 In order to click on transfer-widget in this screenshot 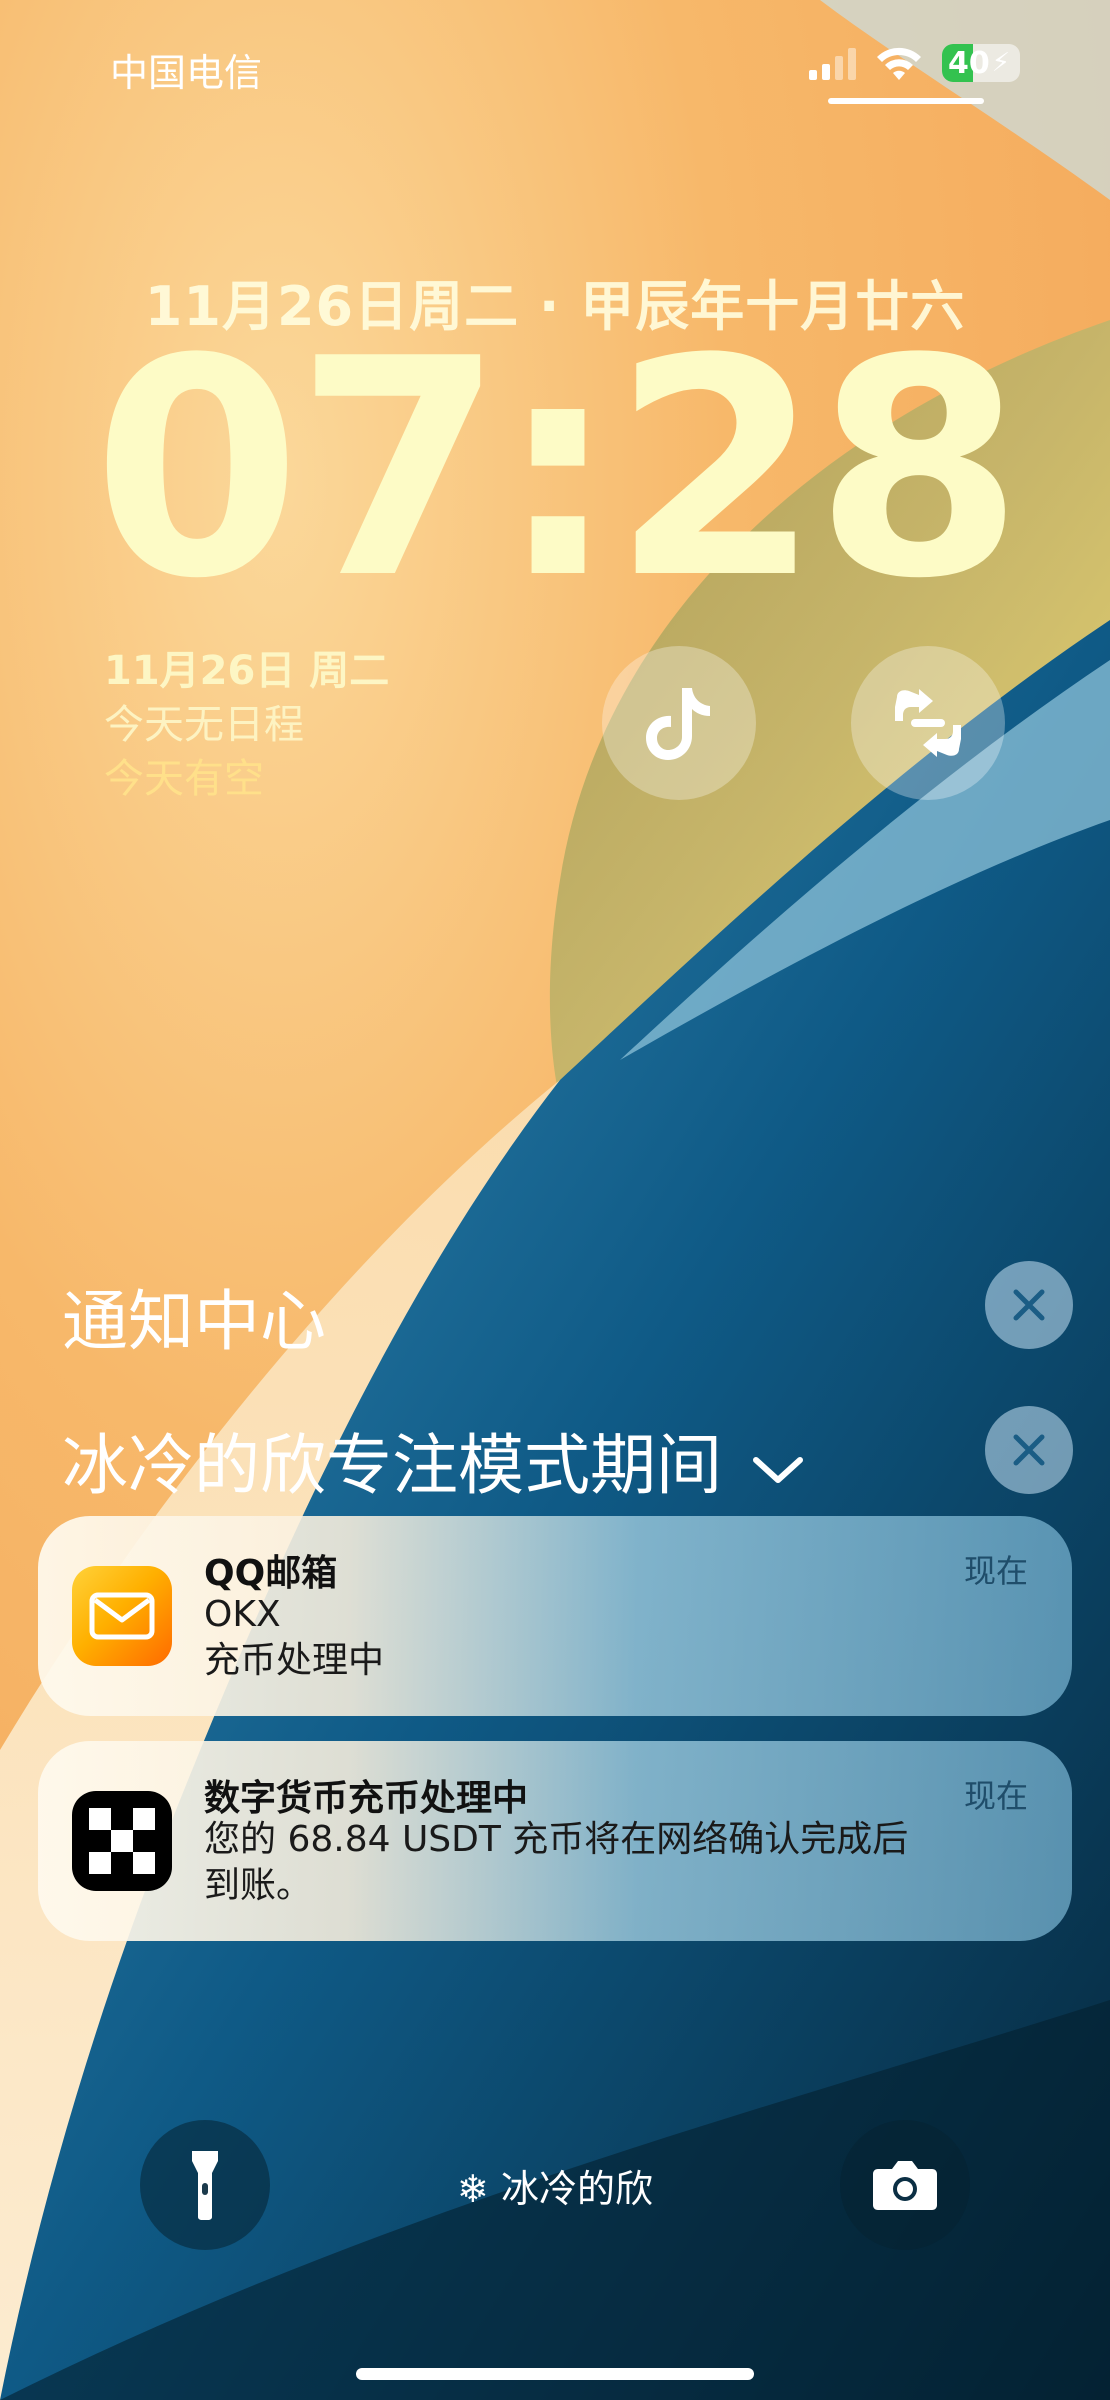, I will do `click(928, 723)`.